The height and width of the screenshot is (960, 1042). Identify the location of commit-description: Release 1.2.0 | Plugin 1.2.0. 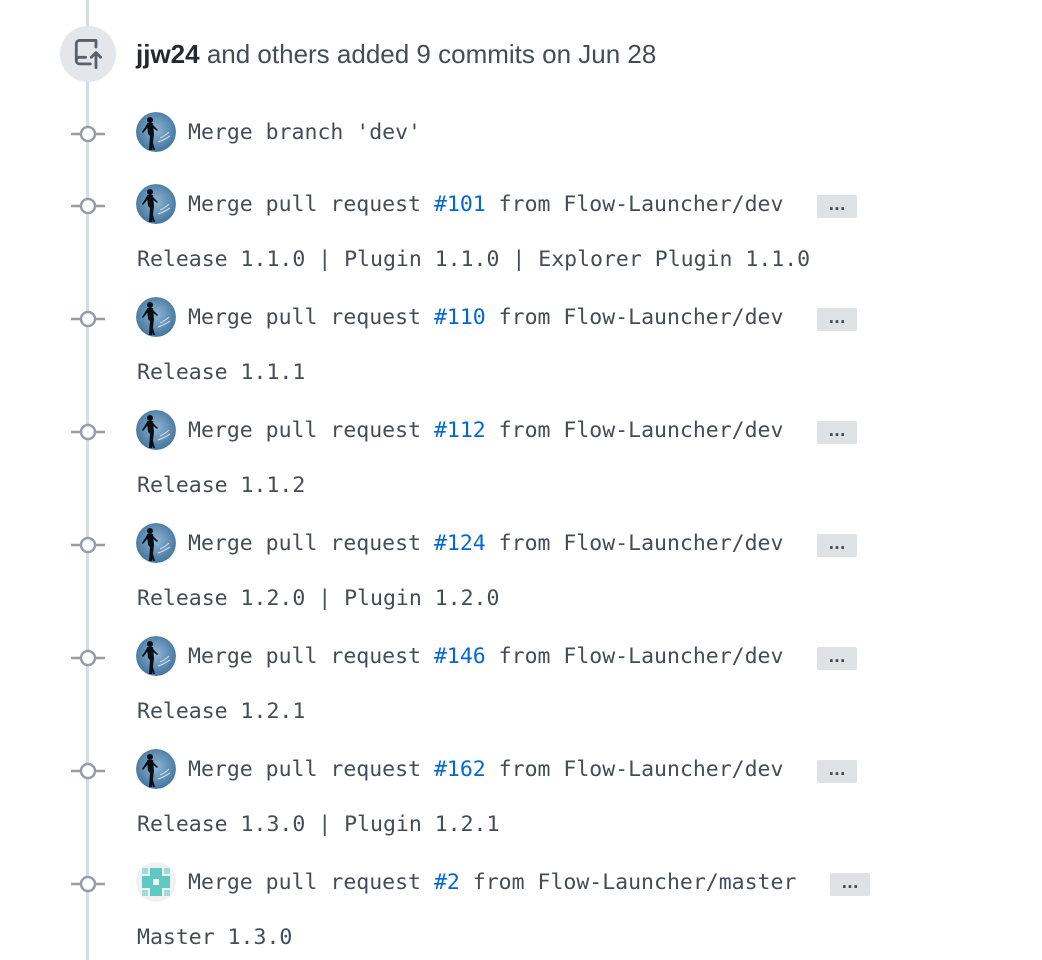
(318, 598).